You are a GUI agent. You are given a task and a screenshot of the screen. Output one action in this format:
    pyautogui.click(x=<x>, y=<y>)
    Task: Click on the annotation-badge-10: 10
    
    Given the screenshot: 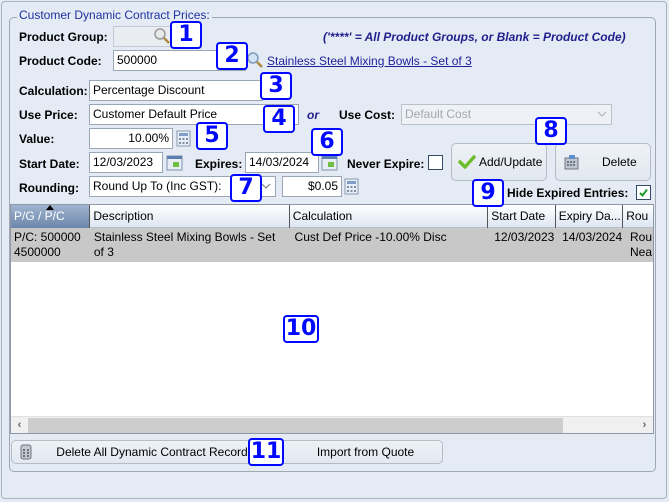 What is the action you would take?
    pyautogui.click(x=301, y=329)
    